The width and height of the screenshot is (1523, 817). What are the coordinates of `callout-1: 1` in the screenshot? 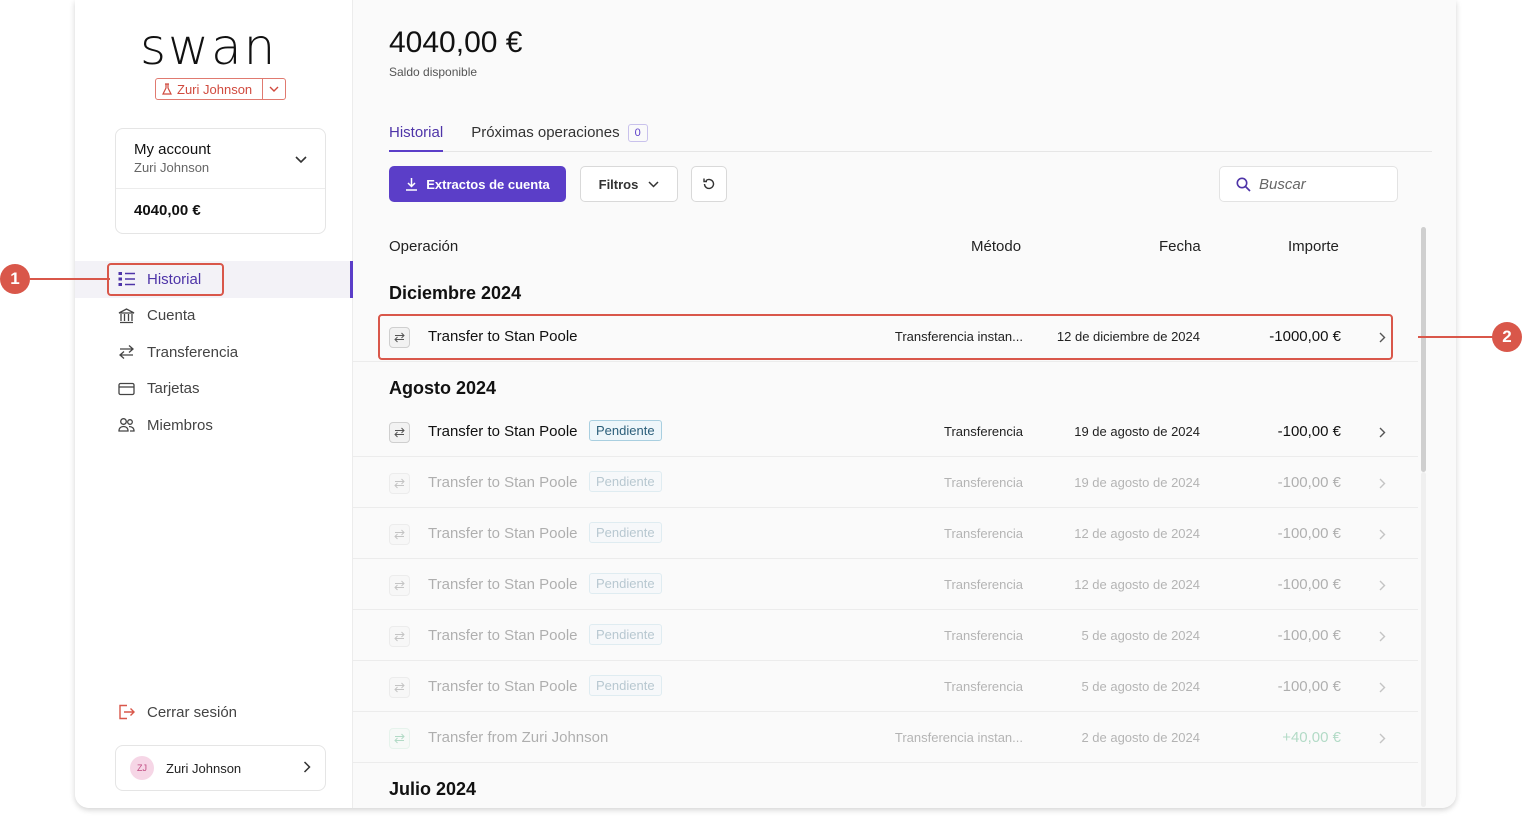 It's located at (15, 279).